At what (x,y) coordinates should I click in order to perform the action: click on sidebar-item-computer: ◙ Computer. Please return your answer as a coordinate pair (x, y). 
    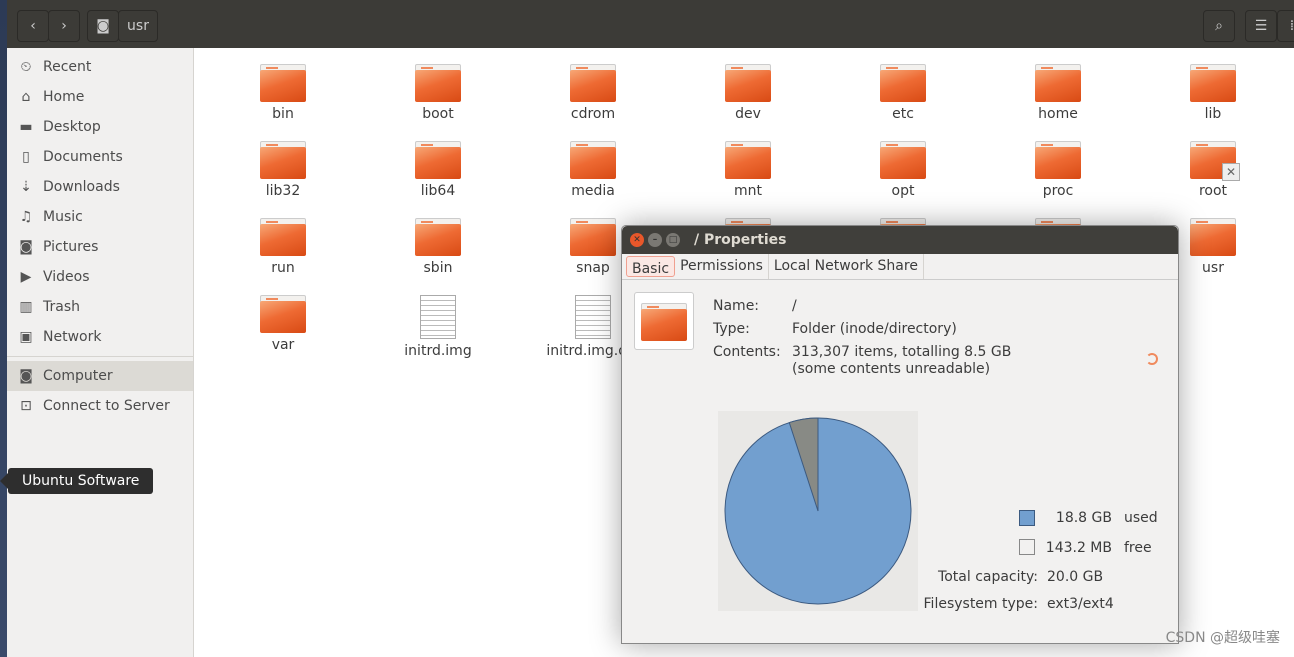
    Looking at the image, I should click on (100, 376).